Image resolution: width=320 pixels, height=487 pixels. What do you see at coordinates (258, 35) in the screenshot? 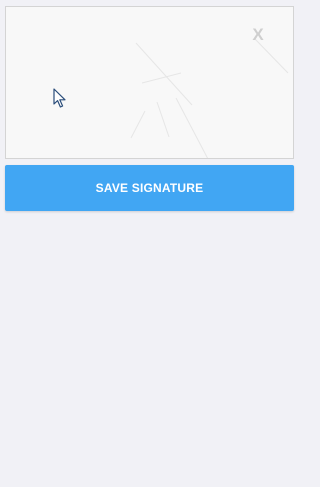
I see `clear-signature-button: X` at bounding box center [258, 35].